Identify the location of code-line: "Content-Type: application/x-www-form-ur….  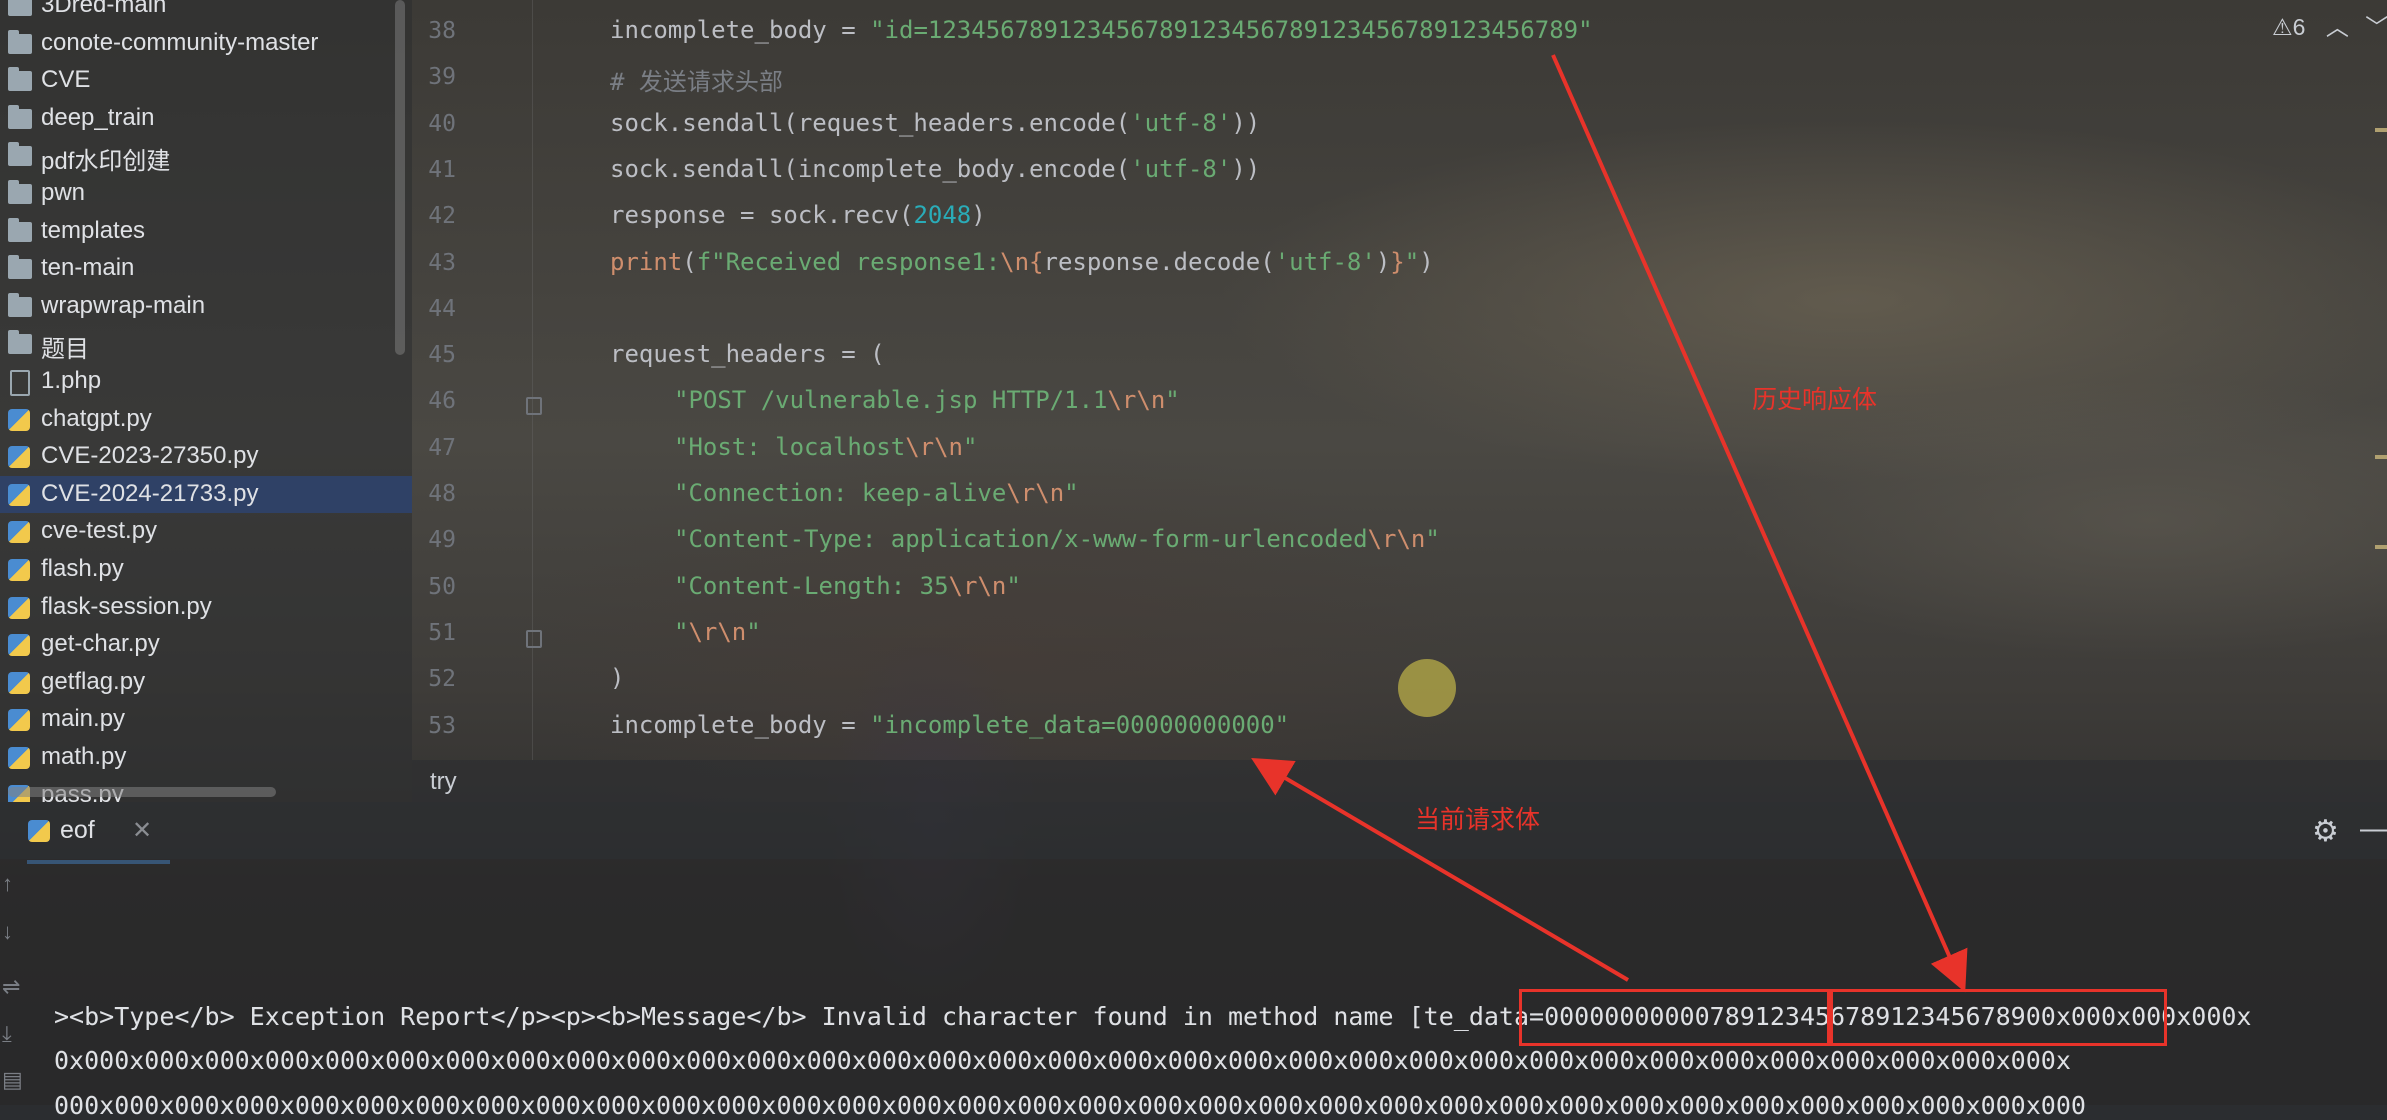
(1057, 539).